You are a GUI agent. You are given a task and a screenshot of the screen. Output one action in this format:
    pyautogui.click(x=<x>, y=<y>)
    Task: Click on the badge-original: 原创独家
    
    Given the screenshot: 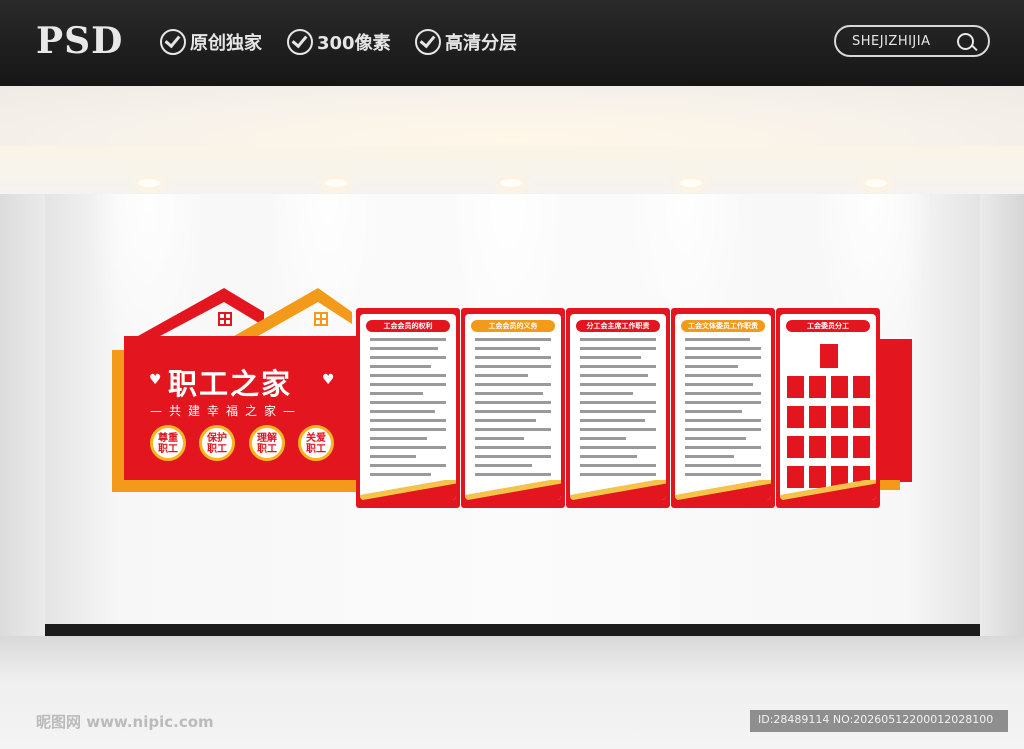 What is the action you would take?
    pyautogui.click(x=211, y=42)
    